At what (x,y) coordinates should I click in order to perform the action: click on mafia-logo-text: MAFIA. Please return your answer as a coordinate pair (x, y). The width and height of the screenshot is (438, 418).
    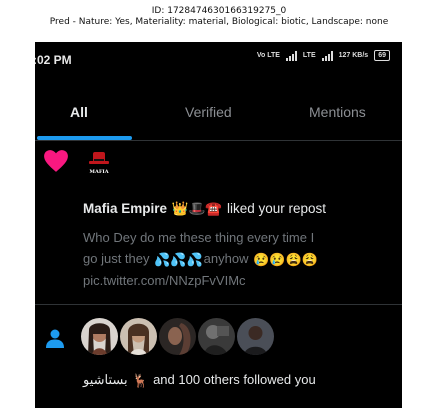
    Looking at the image, I should click on (99, 172).